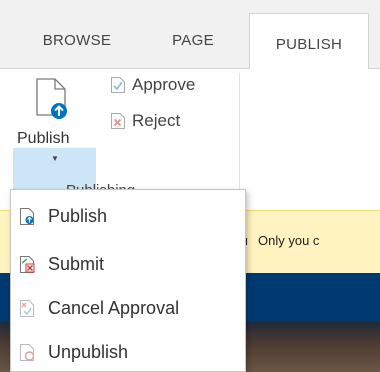 Image resolution: width=380 pixels, height=372 pixels. What do you see at coordinates (27, 264) in the screenshot?
I see `submit-page-icon` at bounding box center [27, 264].